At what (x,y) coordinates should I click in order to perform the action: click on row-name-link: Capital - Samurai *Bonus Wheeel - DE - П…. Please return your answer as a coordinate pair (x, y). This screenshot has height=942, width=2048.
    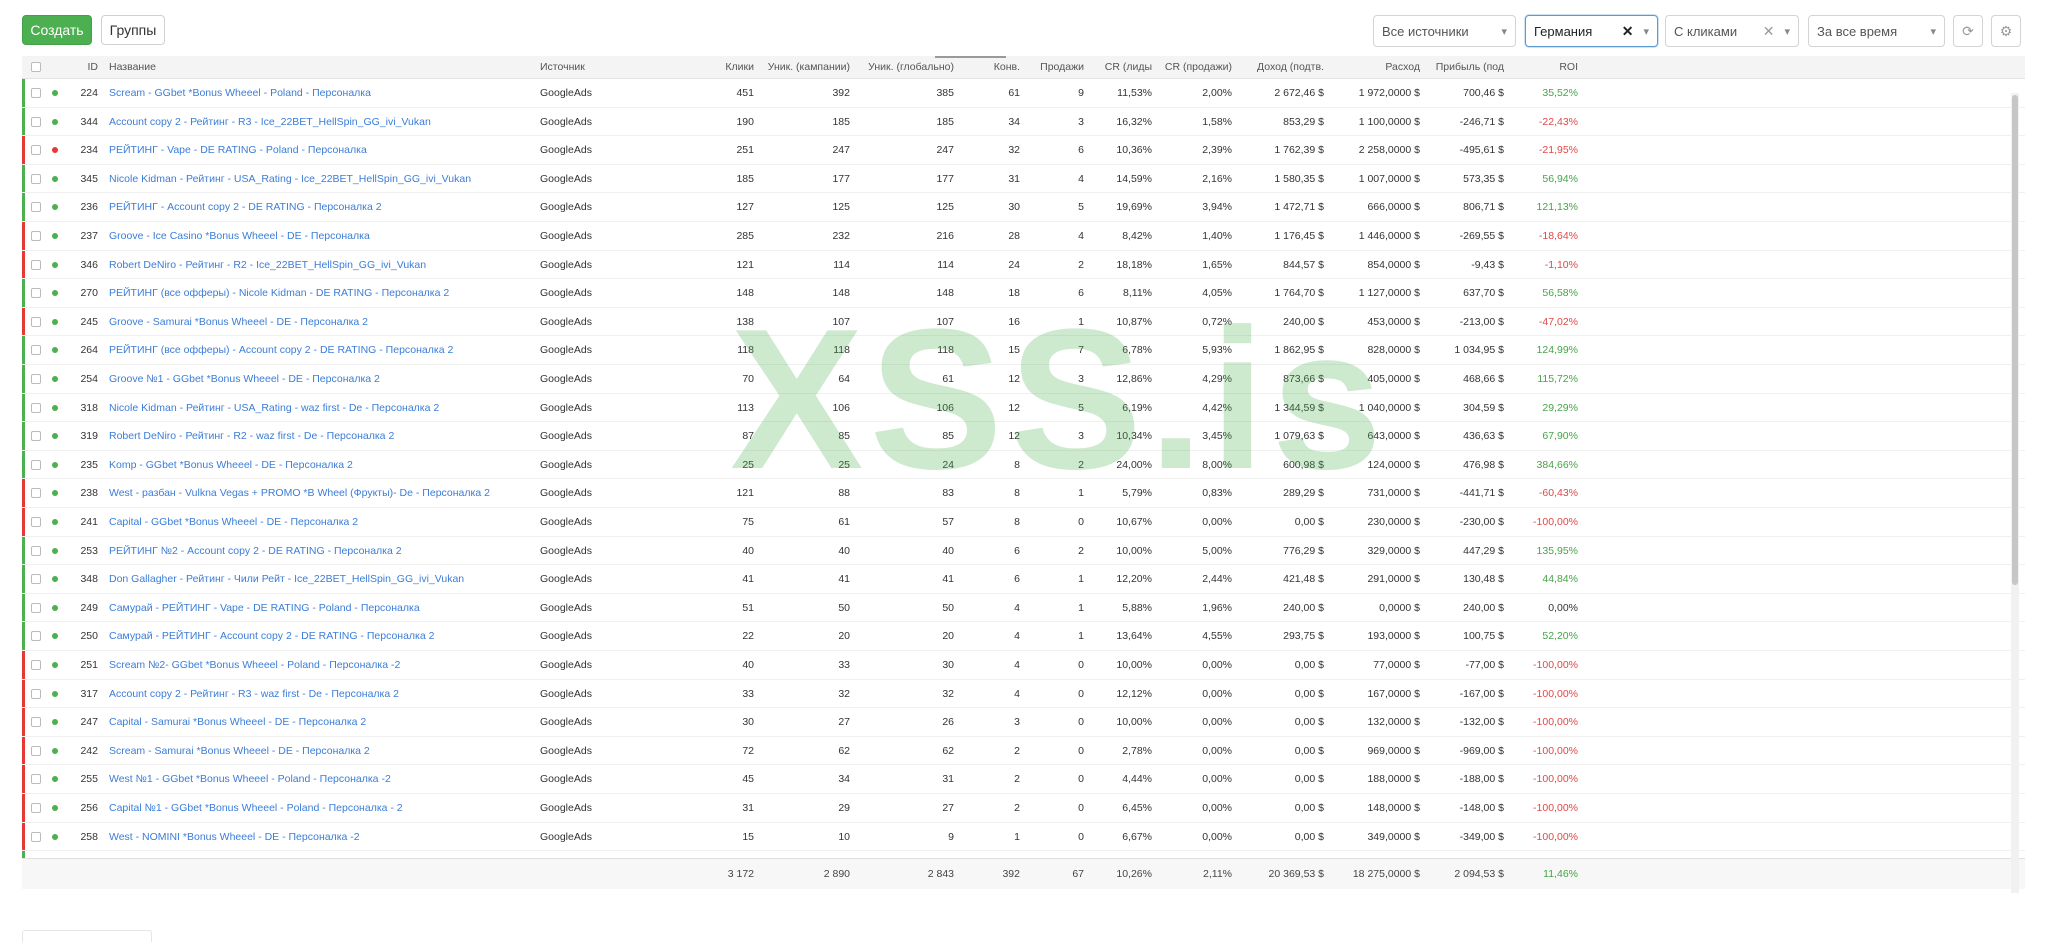
    Looking at the image, I should click on (329, 722).